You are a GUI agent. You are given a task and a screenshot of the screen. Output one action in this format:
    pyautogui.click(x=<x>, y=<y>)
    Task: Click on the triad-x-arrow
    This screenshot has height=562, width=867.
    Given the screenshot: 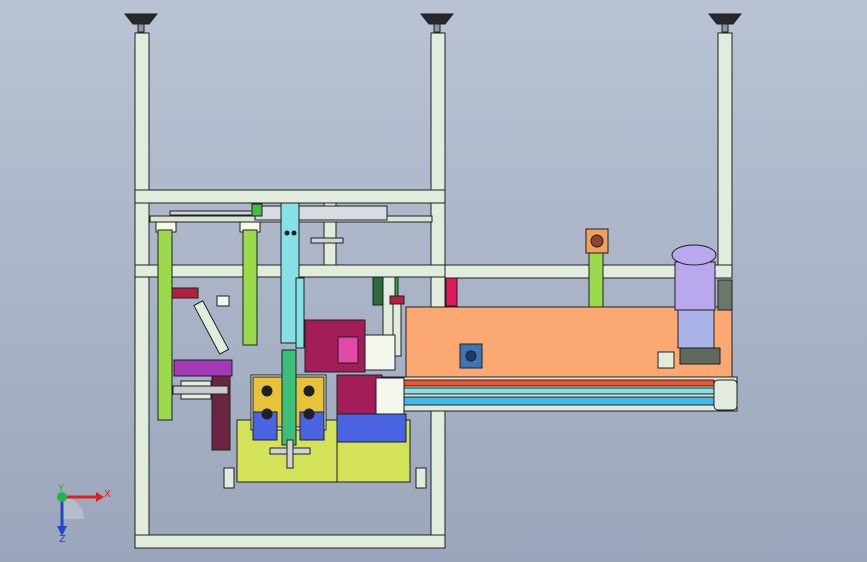 What is the action you would take?
    pyautogui.click(x=100, y=497)
    